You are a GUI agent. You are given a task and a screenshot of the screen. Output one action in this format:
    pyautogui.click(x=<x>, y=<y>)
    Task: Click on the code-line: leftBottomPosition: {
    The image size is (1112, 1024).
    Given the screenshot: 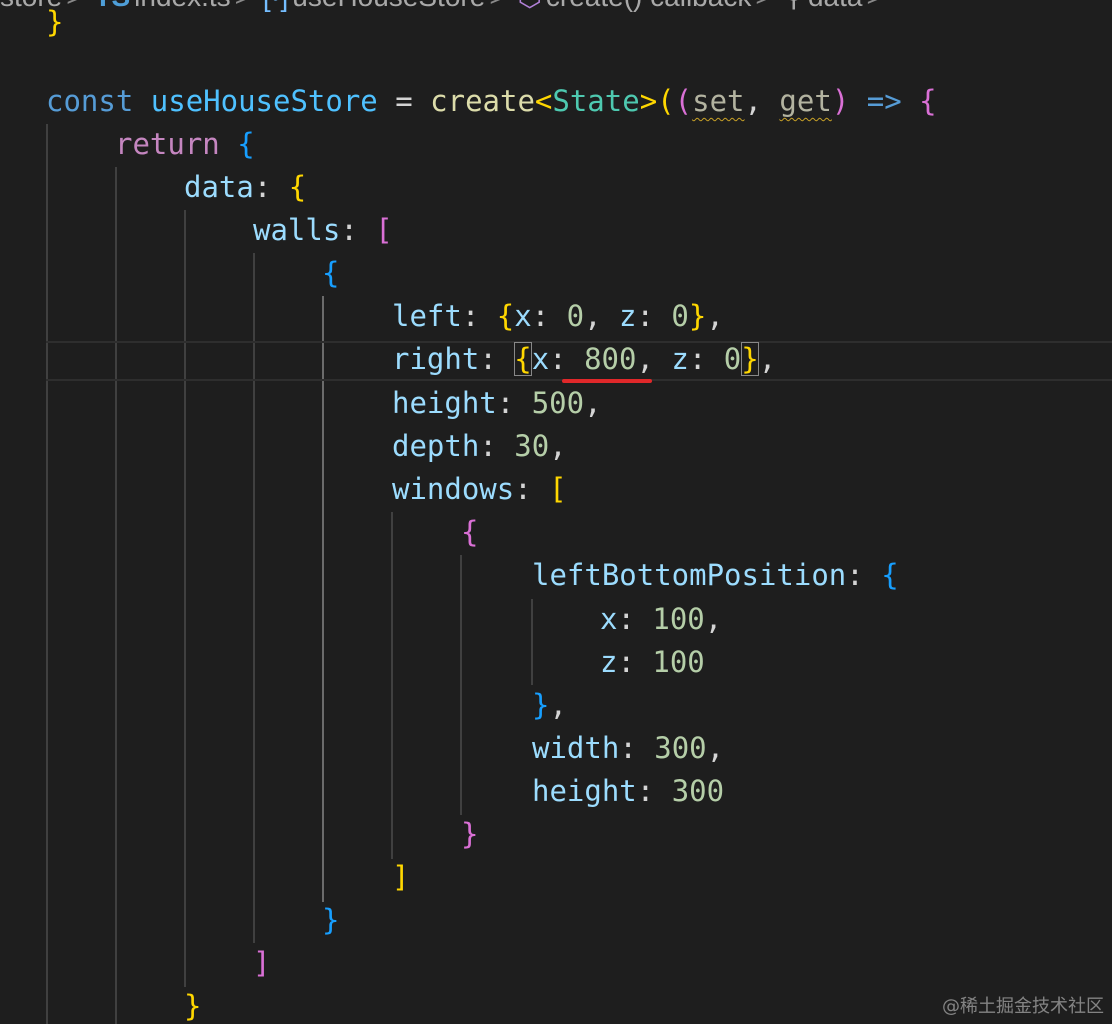 What is the action you would take?
    pyautogui.click(x=715, y=575)
    